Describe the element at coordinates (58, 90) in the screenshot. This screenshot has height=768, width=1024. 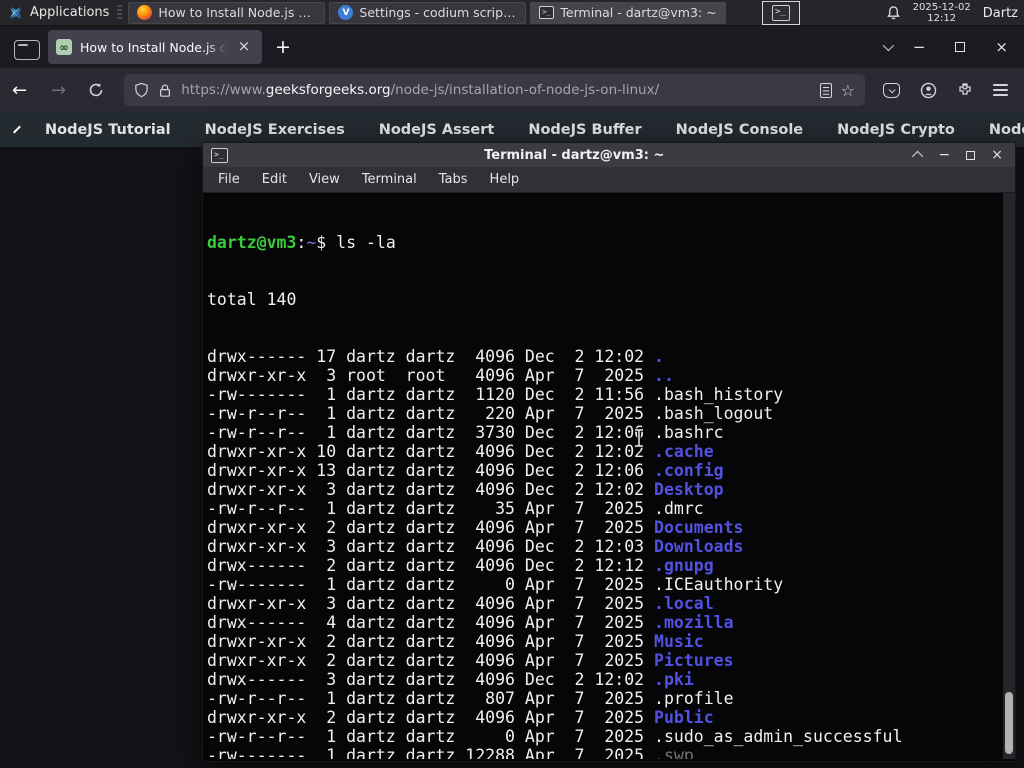
I see `forward-button: →` at that location.